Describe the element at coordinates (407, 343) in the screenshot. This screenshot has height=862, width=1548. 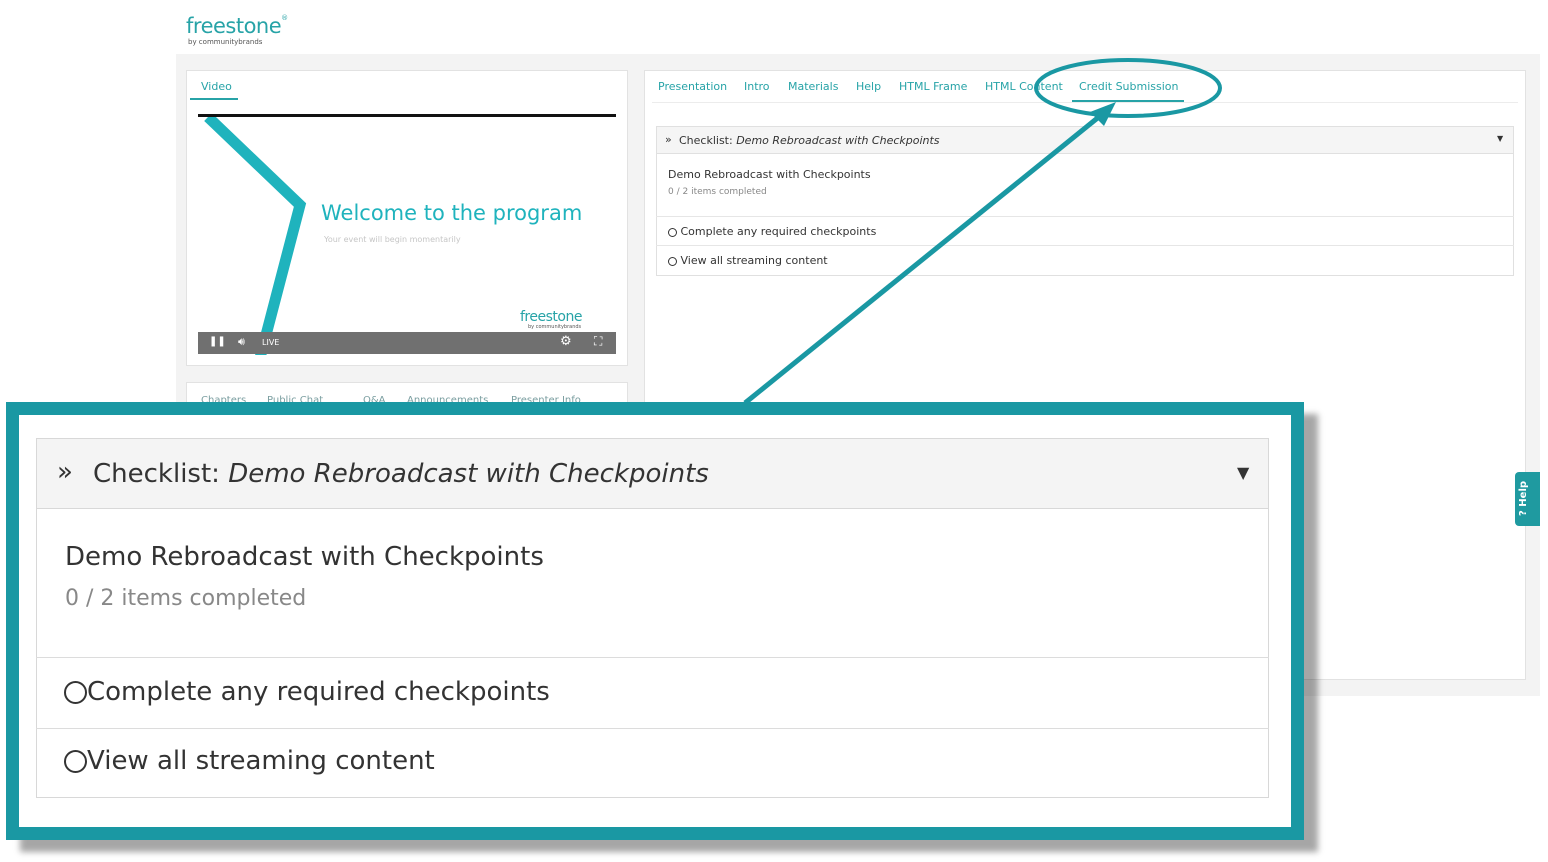
I see `player-controls: ❚❚ 🔊︎ LIVE ⚙ ⛶` at that location.